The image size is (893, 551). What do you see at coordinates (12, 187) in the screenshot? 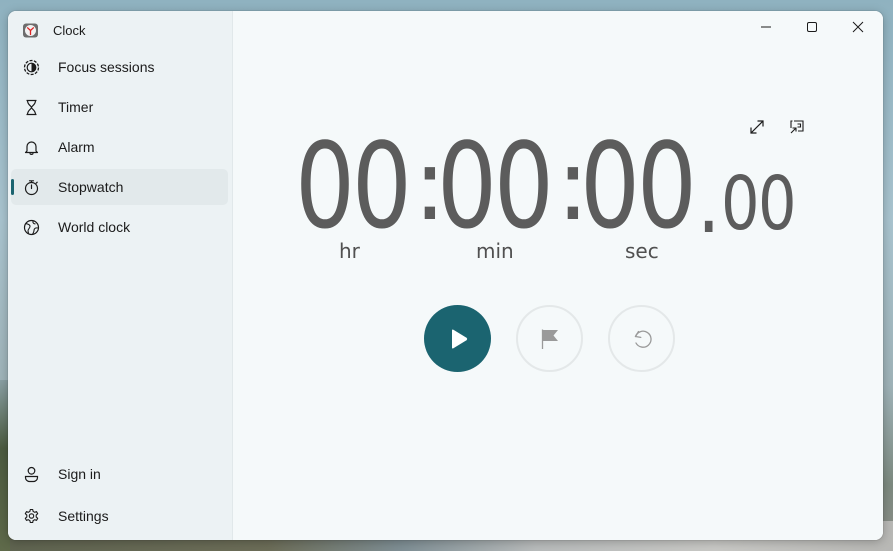
I see `active-indicator` at bounding box center [12, 187].